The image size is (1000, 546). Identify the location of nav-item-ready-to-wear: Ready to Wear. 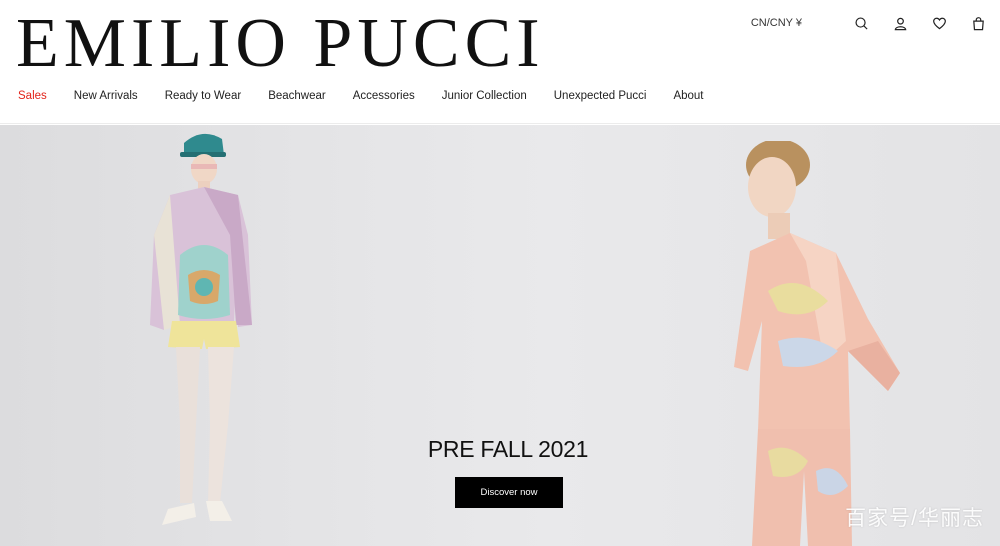
(203, 96).